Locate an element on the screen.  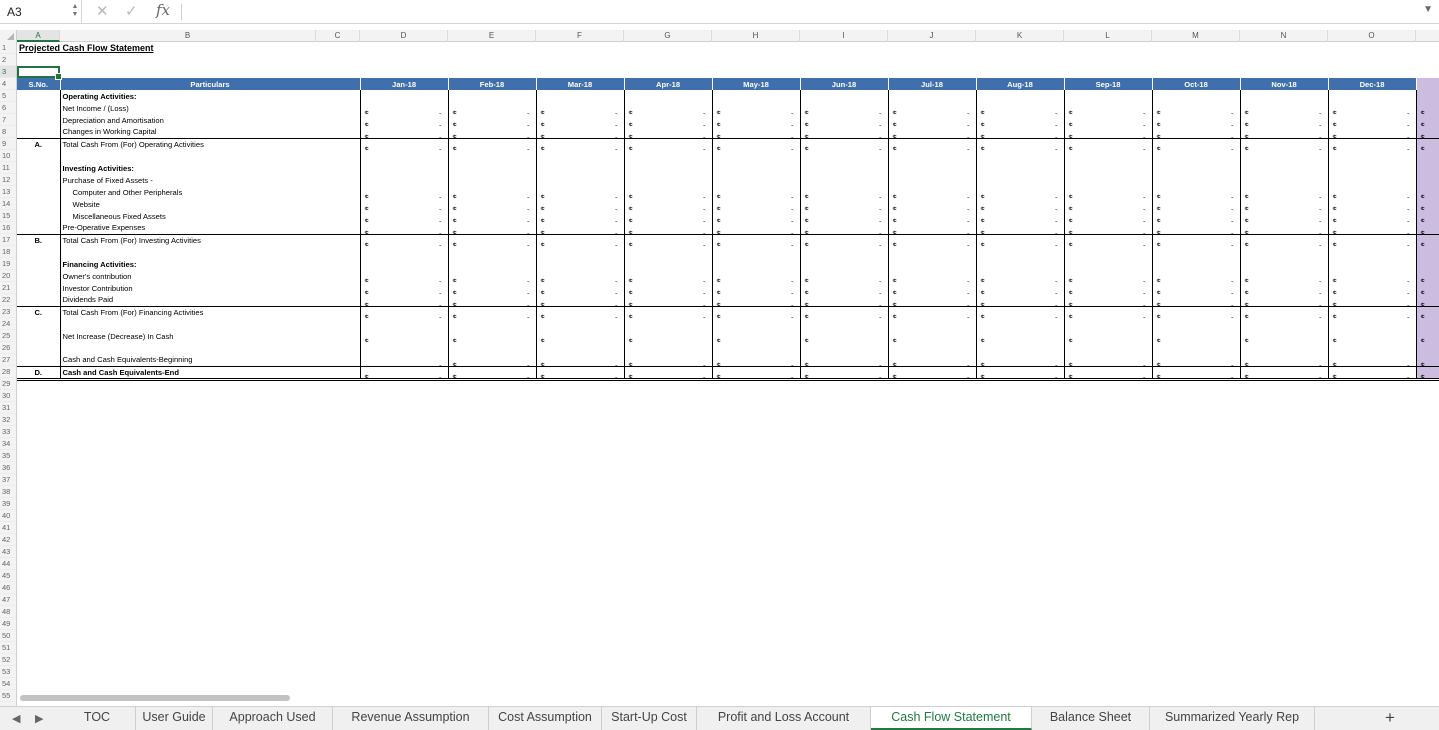
row-header-21: 21 is located at coordinates (8, 288).